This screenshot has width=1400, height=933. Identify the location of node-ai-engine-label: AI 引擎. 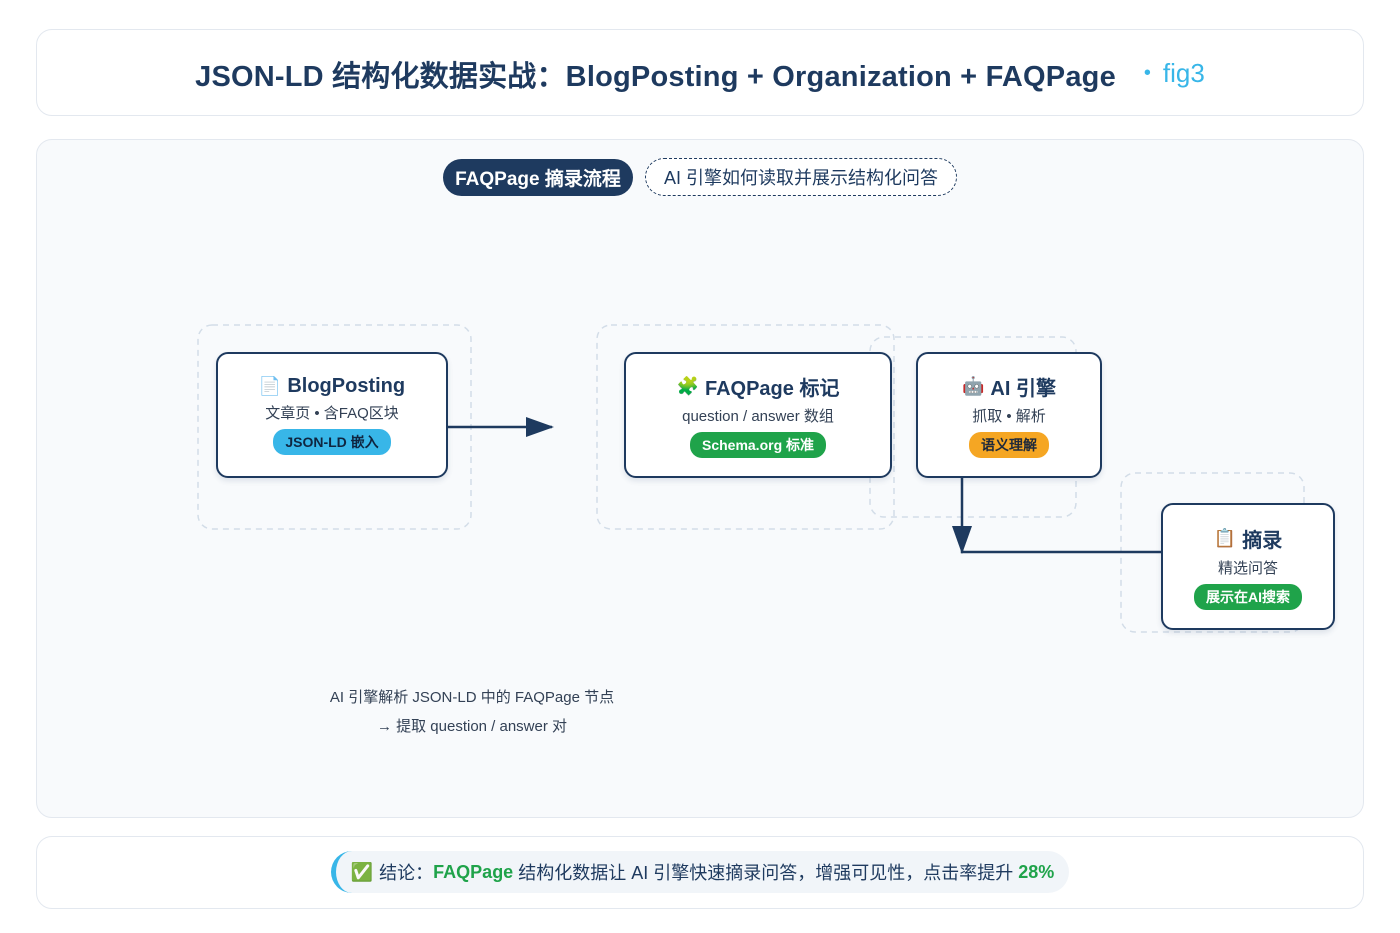
(1023, 389).